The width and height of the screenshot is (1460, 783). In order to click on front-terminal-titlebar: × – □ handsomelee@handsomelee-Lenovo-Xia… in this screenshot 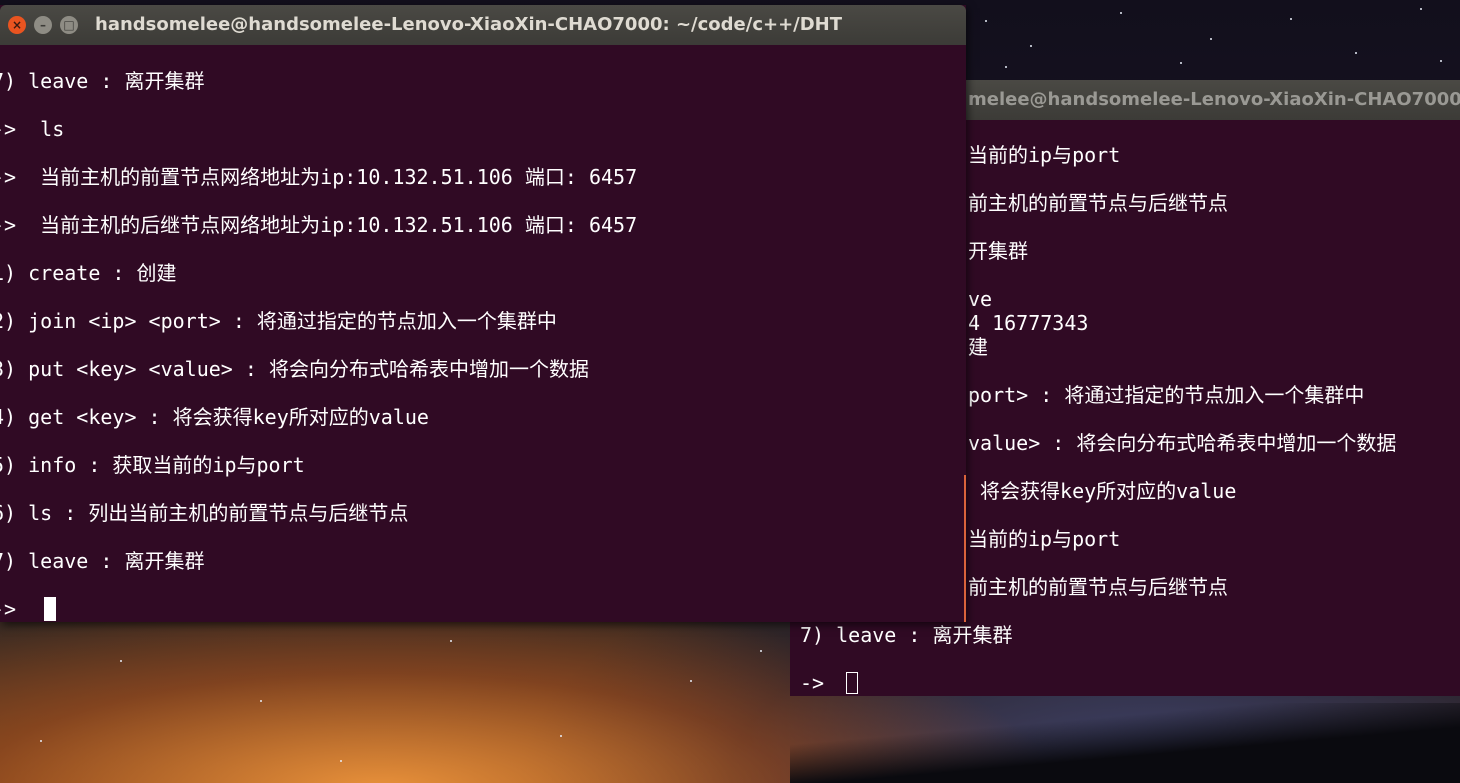, I will do `click(483, 25)`.